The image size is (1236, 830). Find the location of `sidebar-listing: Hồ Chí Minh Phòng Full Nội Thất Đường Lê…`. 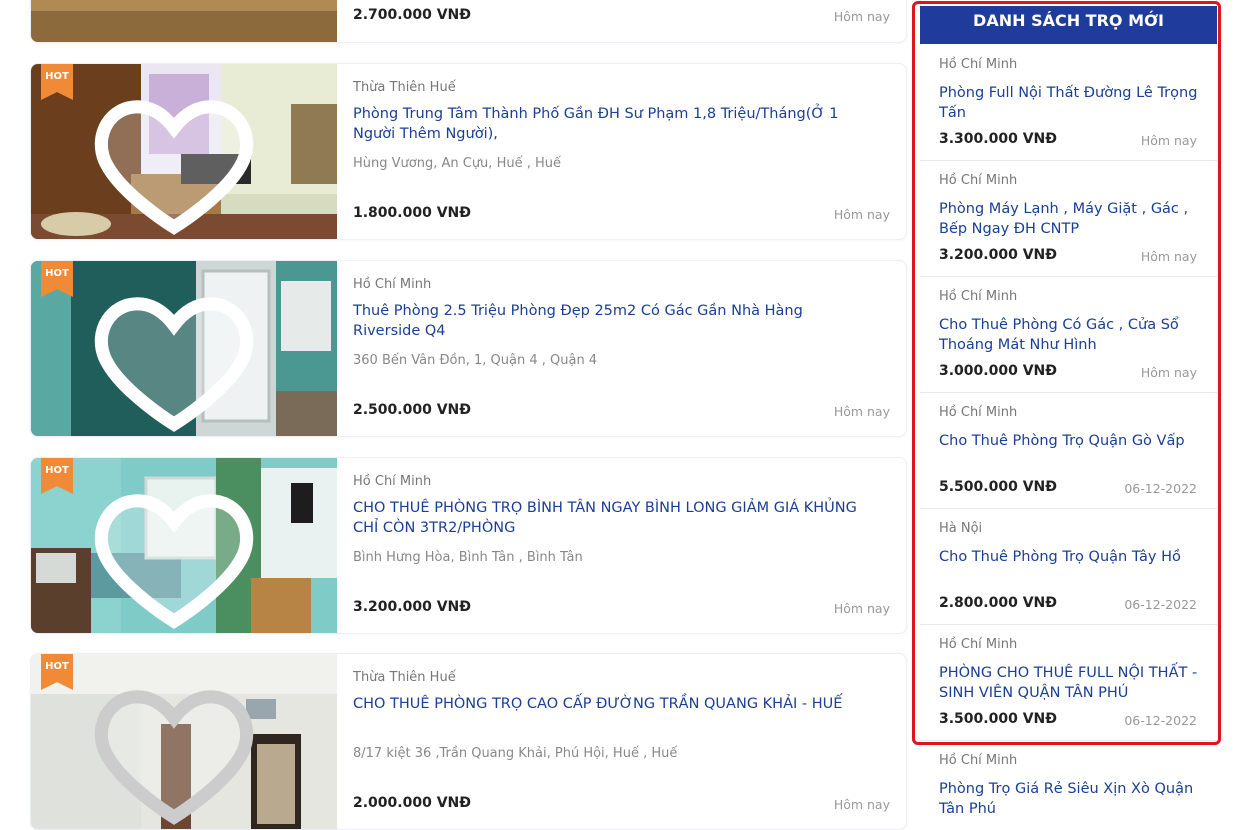

sidebar-listing: Hồ Chí Minh Phòng Full Nội Thất Đường Lê… is located at coordinates (1068, 103).